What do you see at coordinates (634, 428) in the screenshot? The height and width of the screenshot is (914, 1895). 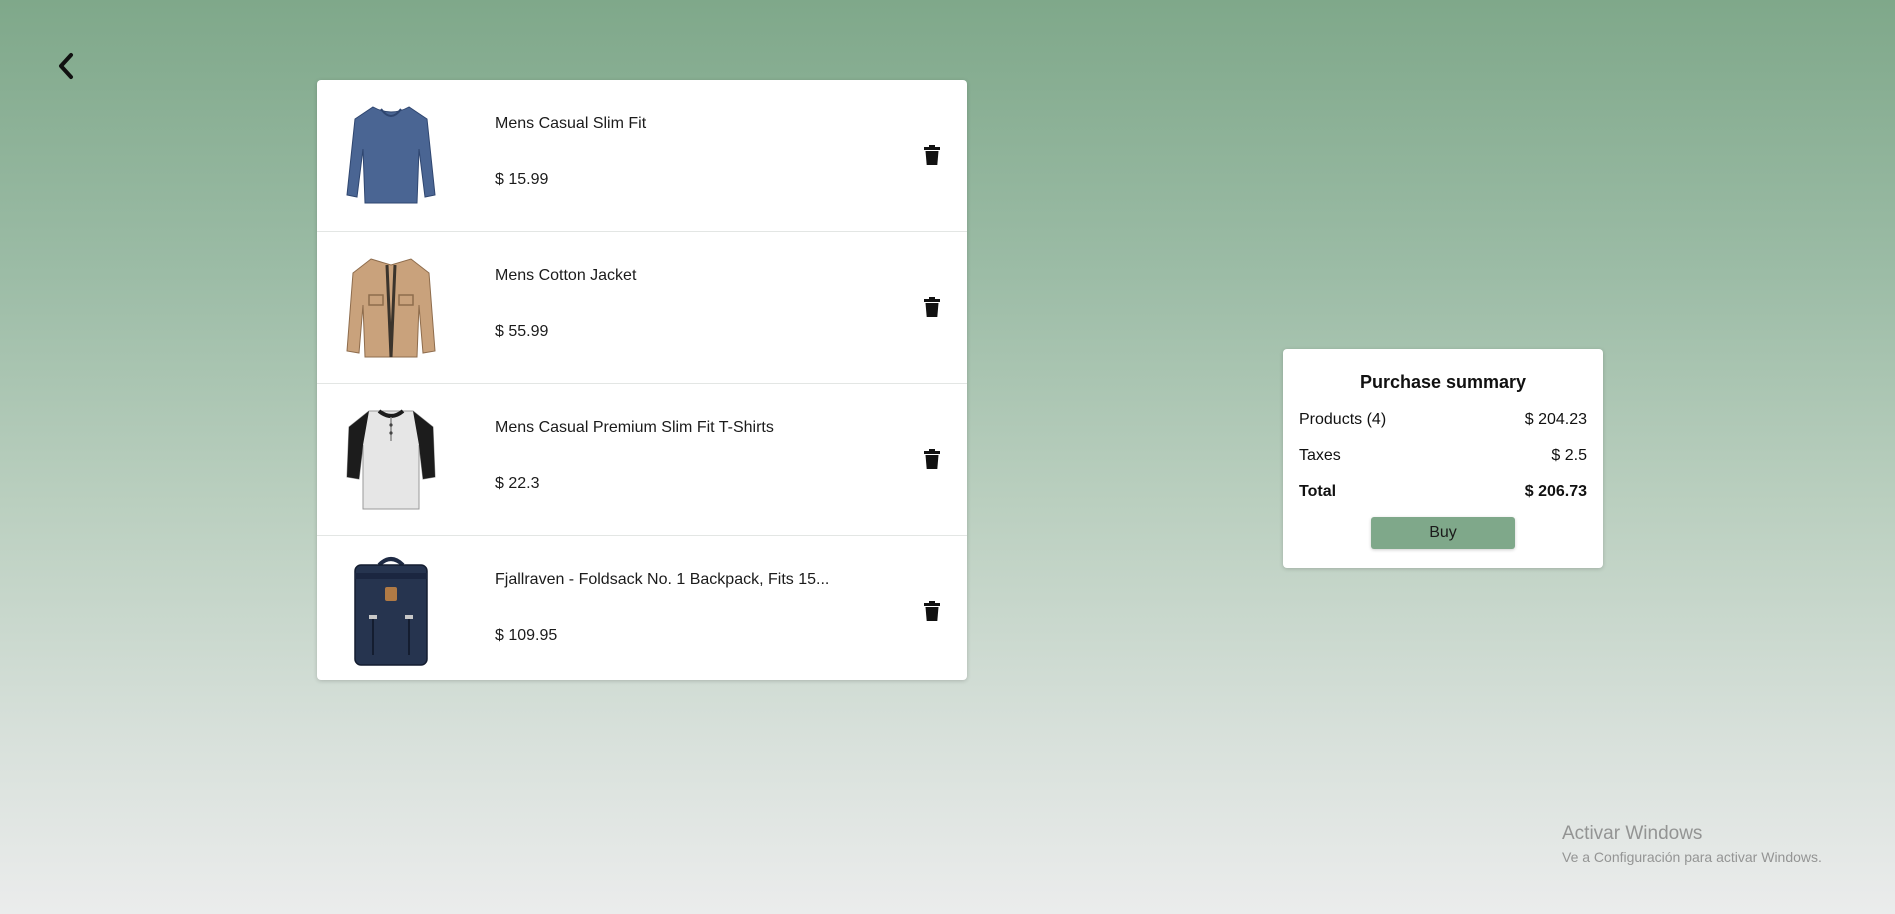 I see `item-title: Mens Casual Premium Slim Fit T-Shirts` at bounding box center [634, 428].